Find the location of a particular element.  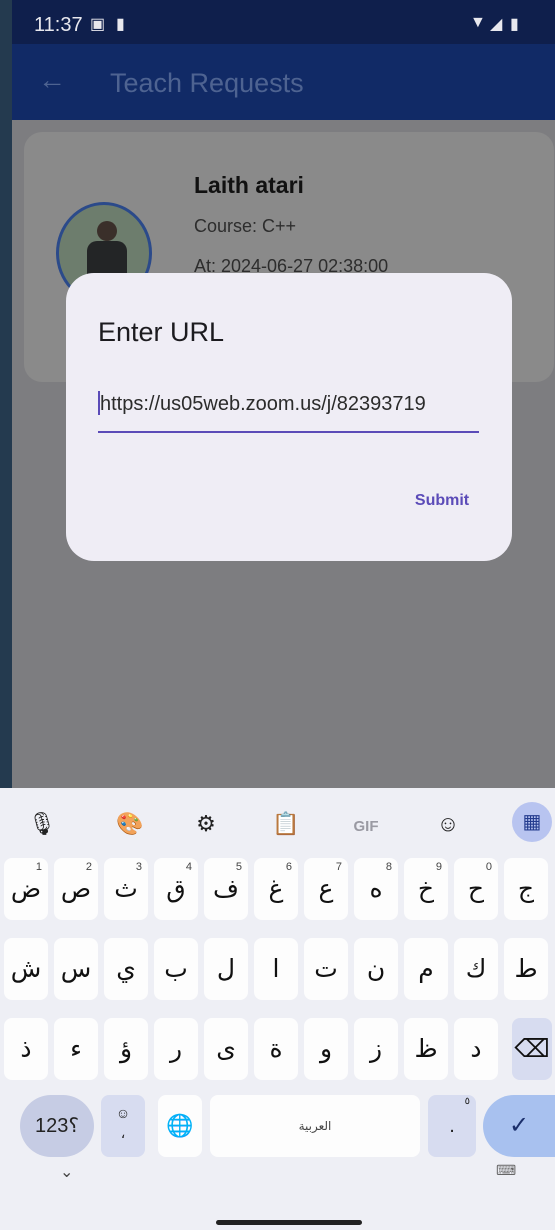

key: ر is located at coordinates (176, 1049).